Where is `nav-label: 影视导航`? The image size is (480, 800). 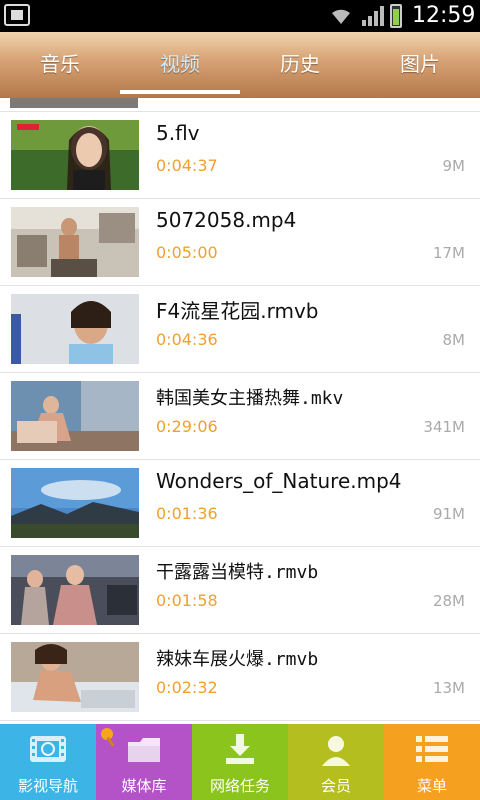
nav-label: 影视导航 is located at coordinates (47, 786).